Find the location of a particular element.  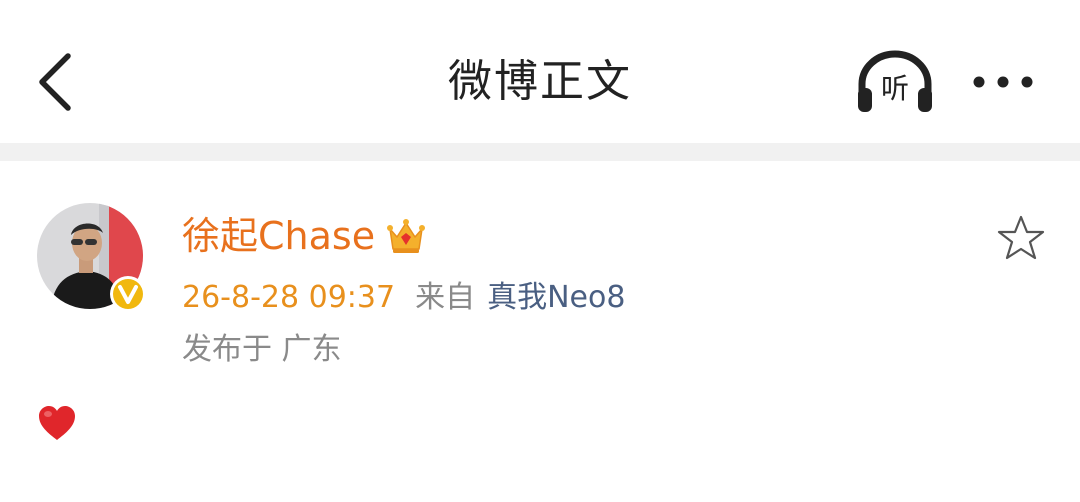

verified-v-icon is located at coordinates (128, 294).